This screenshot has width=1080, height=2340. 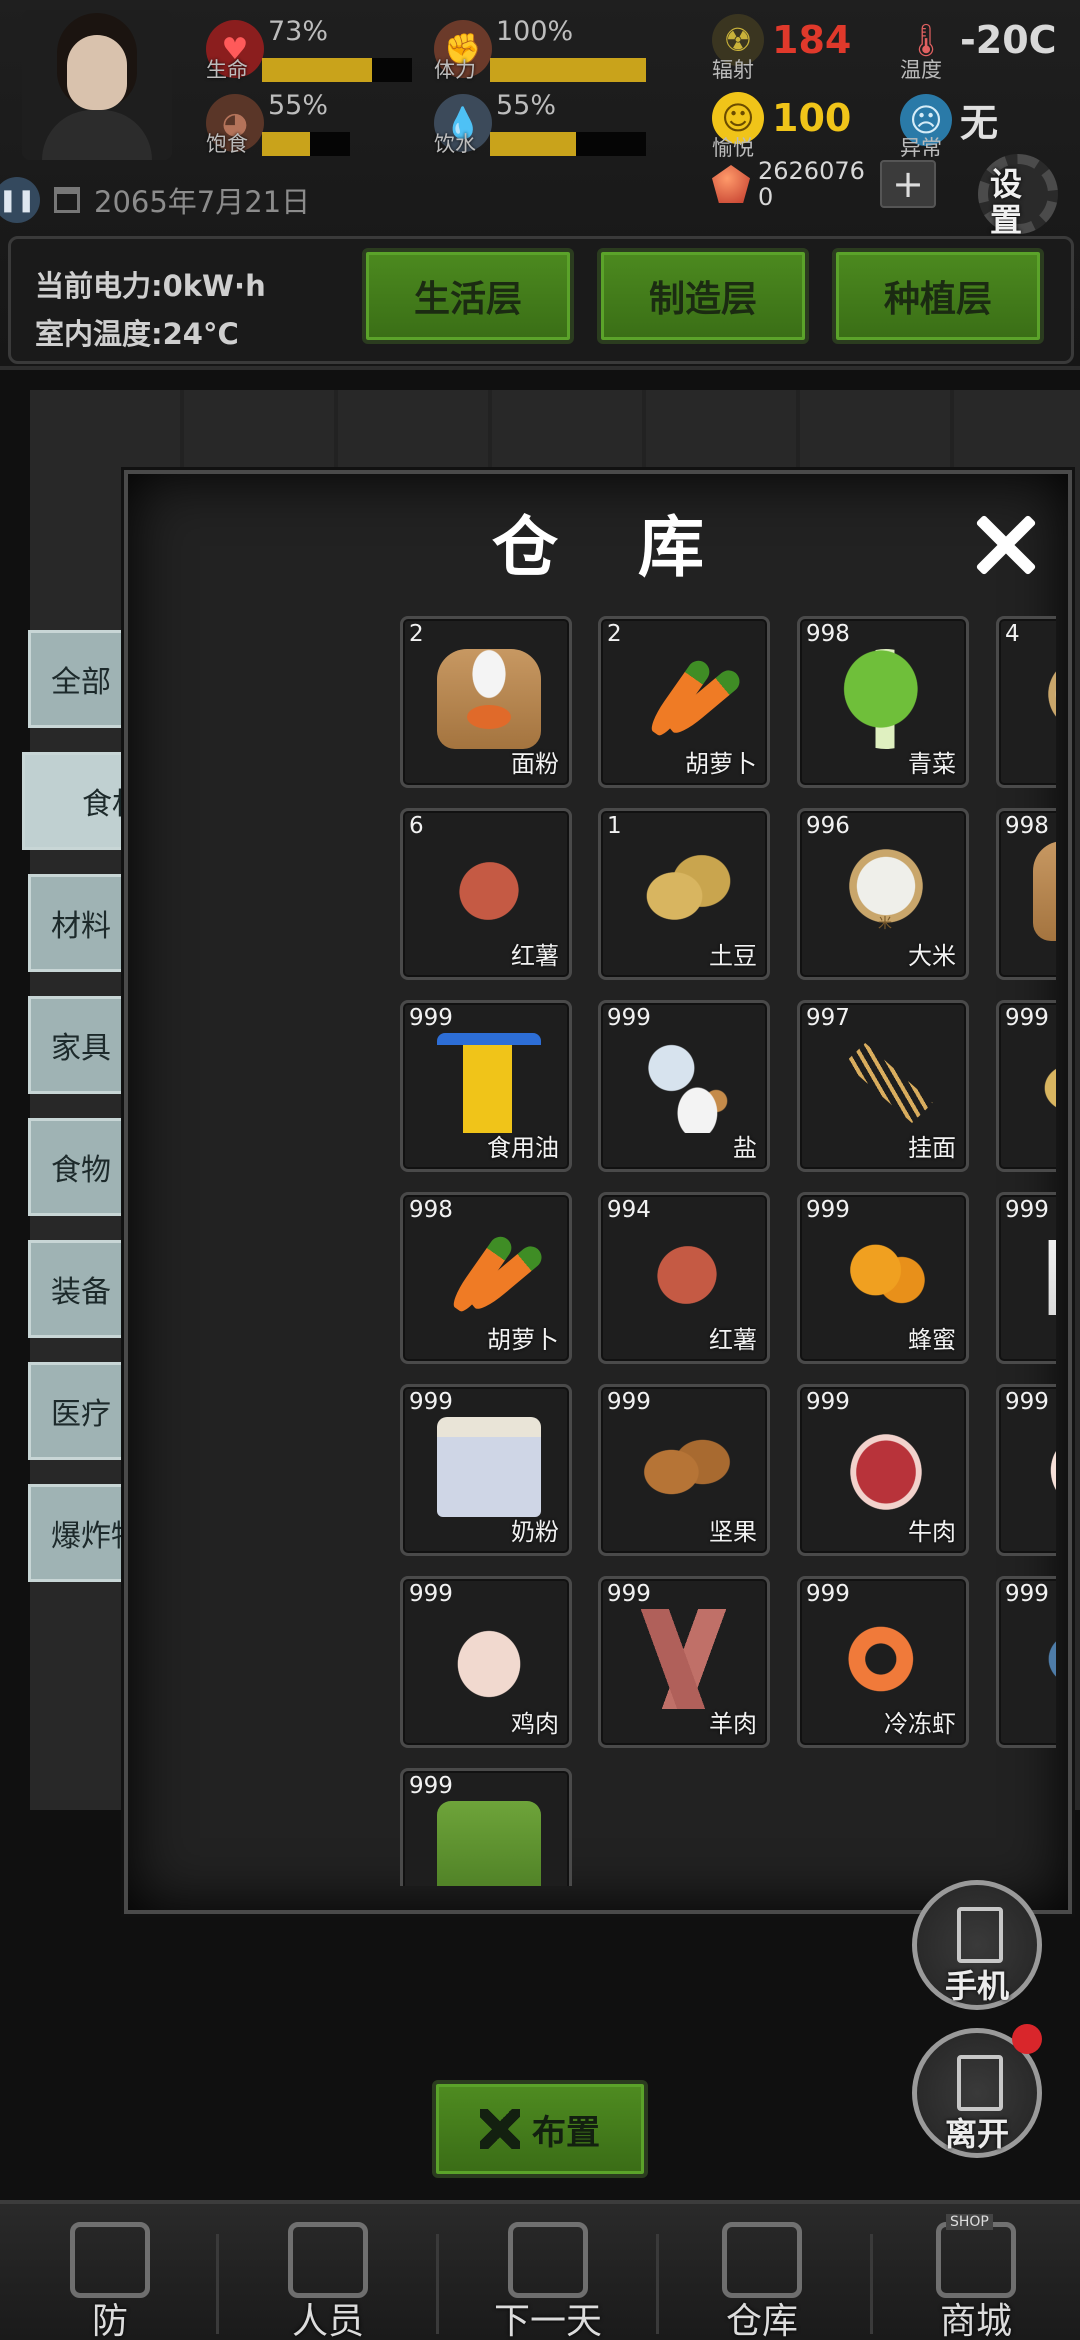 I want to click on mood-indicator: ☺ 100 愉悦, so click(x=781, y=126).